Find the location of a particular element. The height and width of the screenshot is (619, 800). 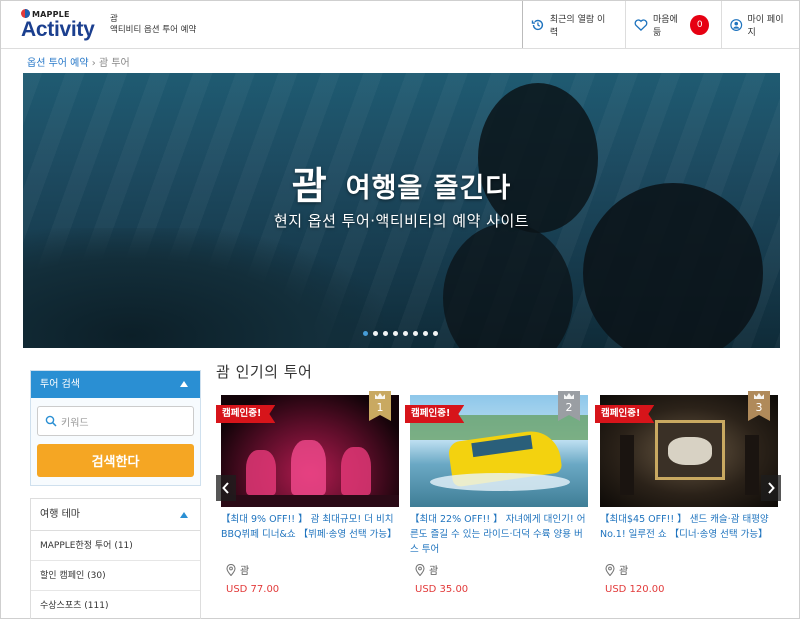

site-desc-label: 액티비티 옵션 투어 예약 is located at coordinates (153, 30).